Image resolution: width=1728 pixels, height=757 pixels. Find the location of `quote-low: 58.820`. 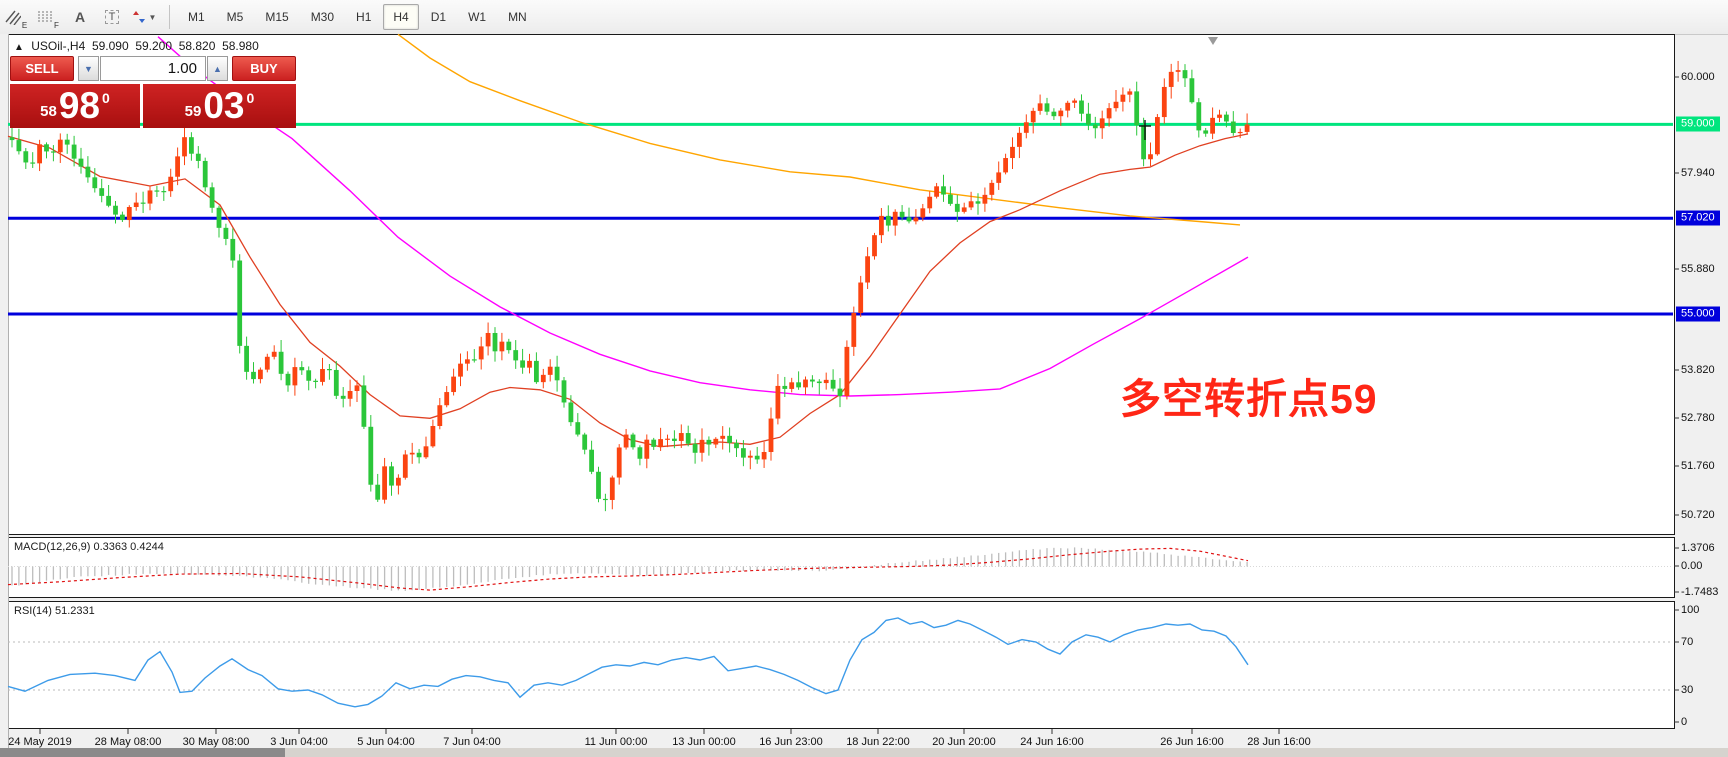

quote-low: 58.820 is located at coordinates (197, 46).